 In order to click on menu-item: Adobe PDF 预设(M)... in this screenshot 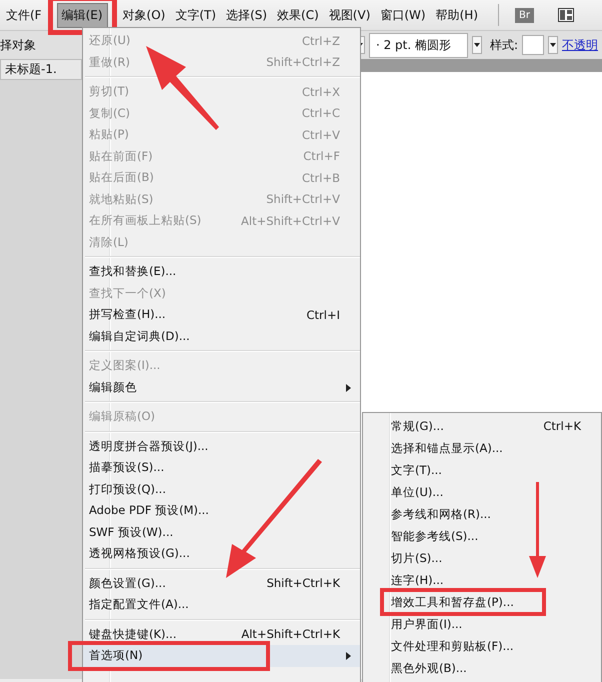, I will do `click(221, 511)`.